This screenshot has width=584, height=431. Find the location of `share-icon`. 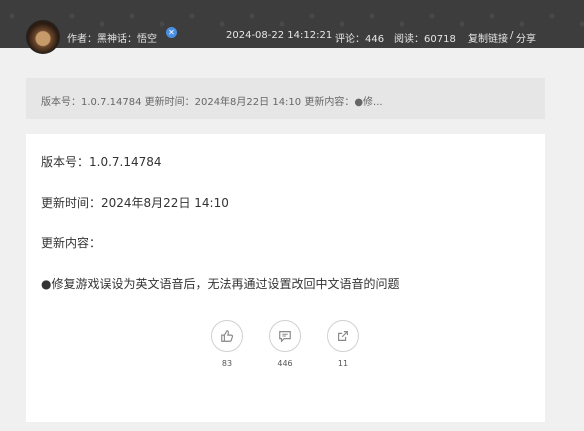

share-icon is located at coordinates (343, 336).